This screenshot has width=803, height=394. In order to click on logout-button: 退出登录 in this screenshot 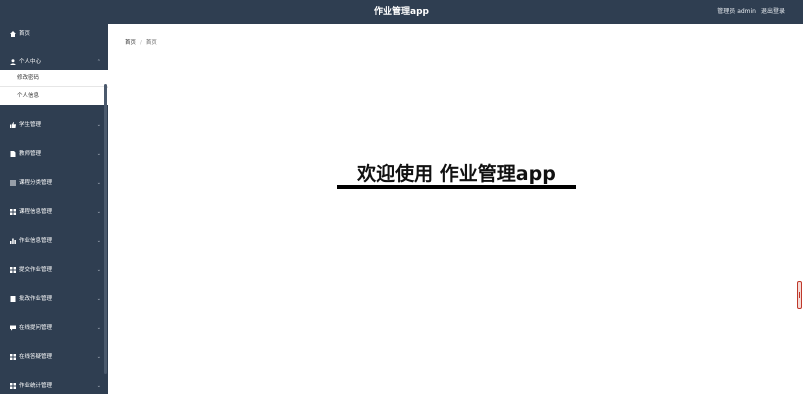, I will do `click(773, 12)`.